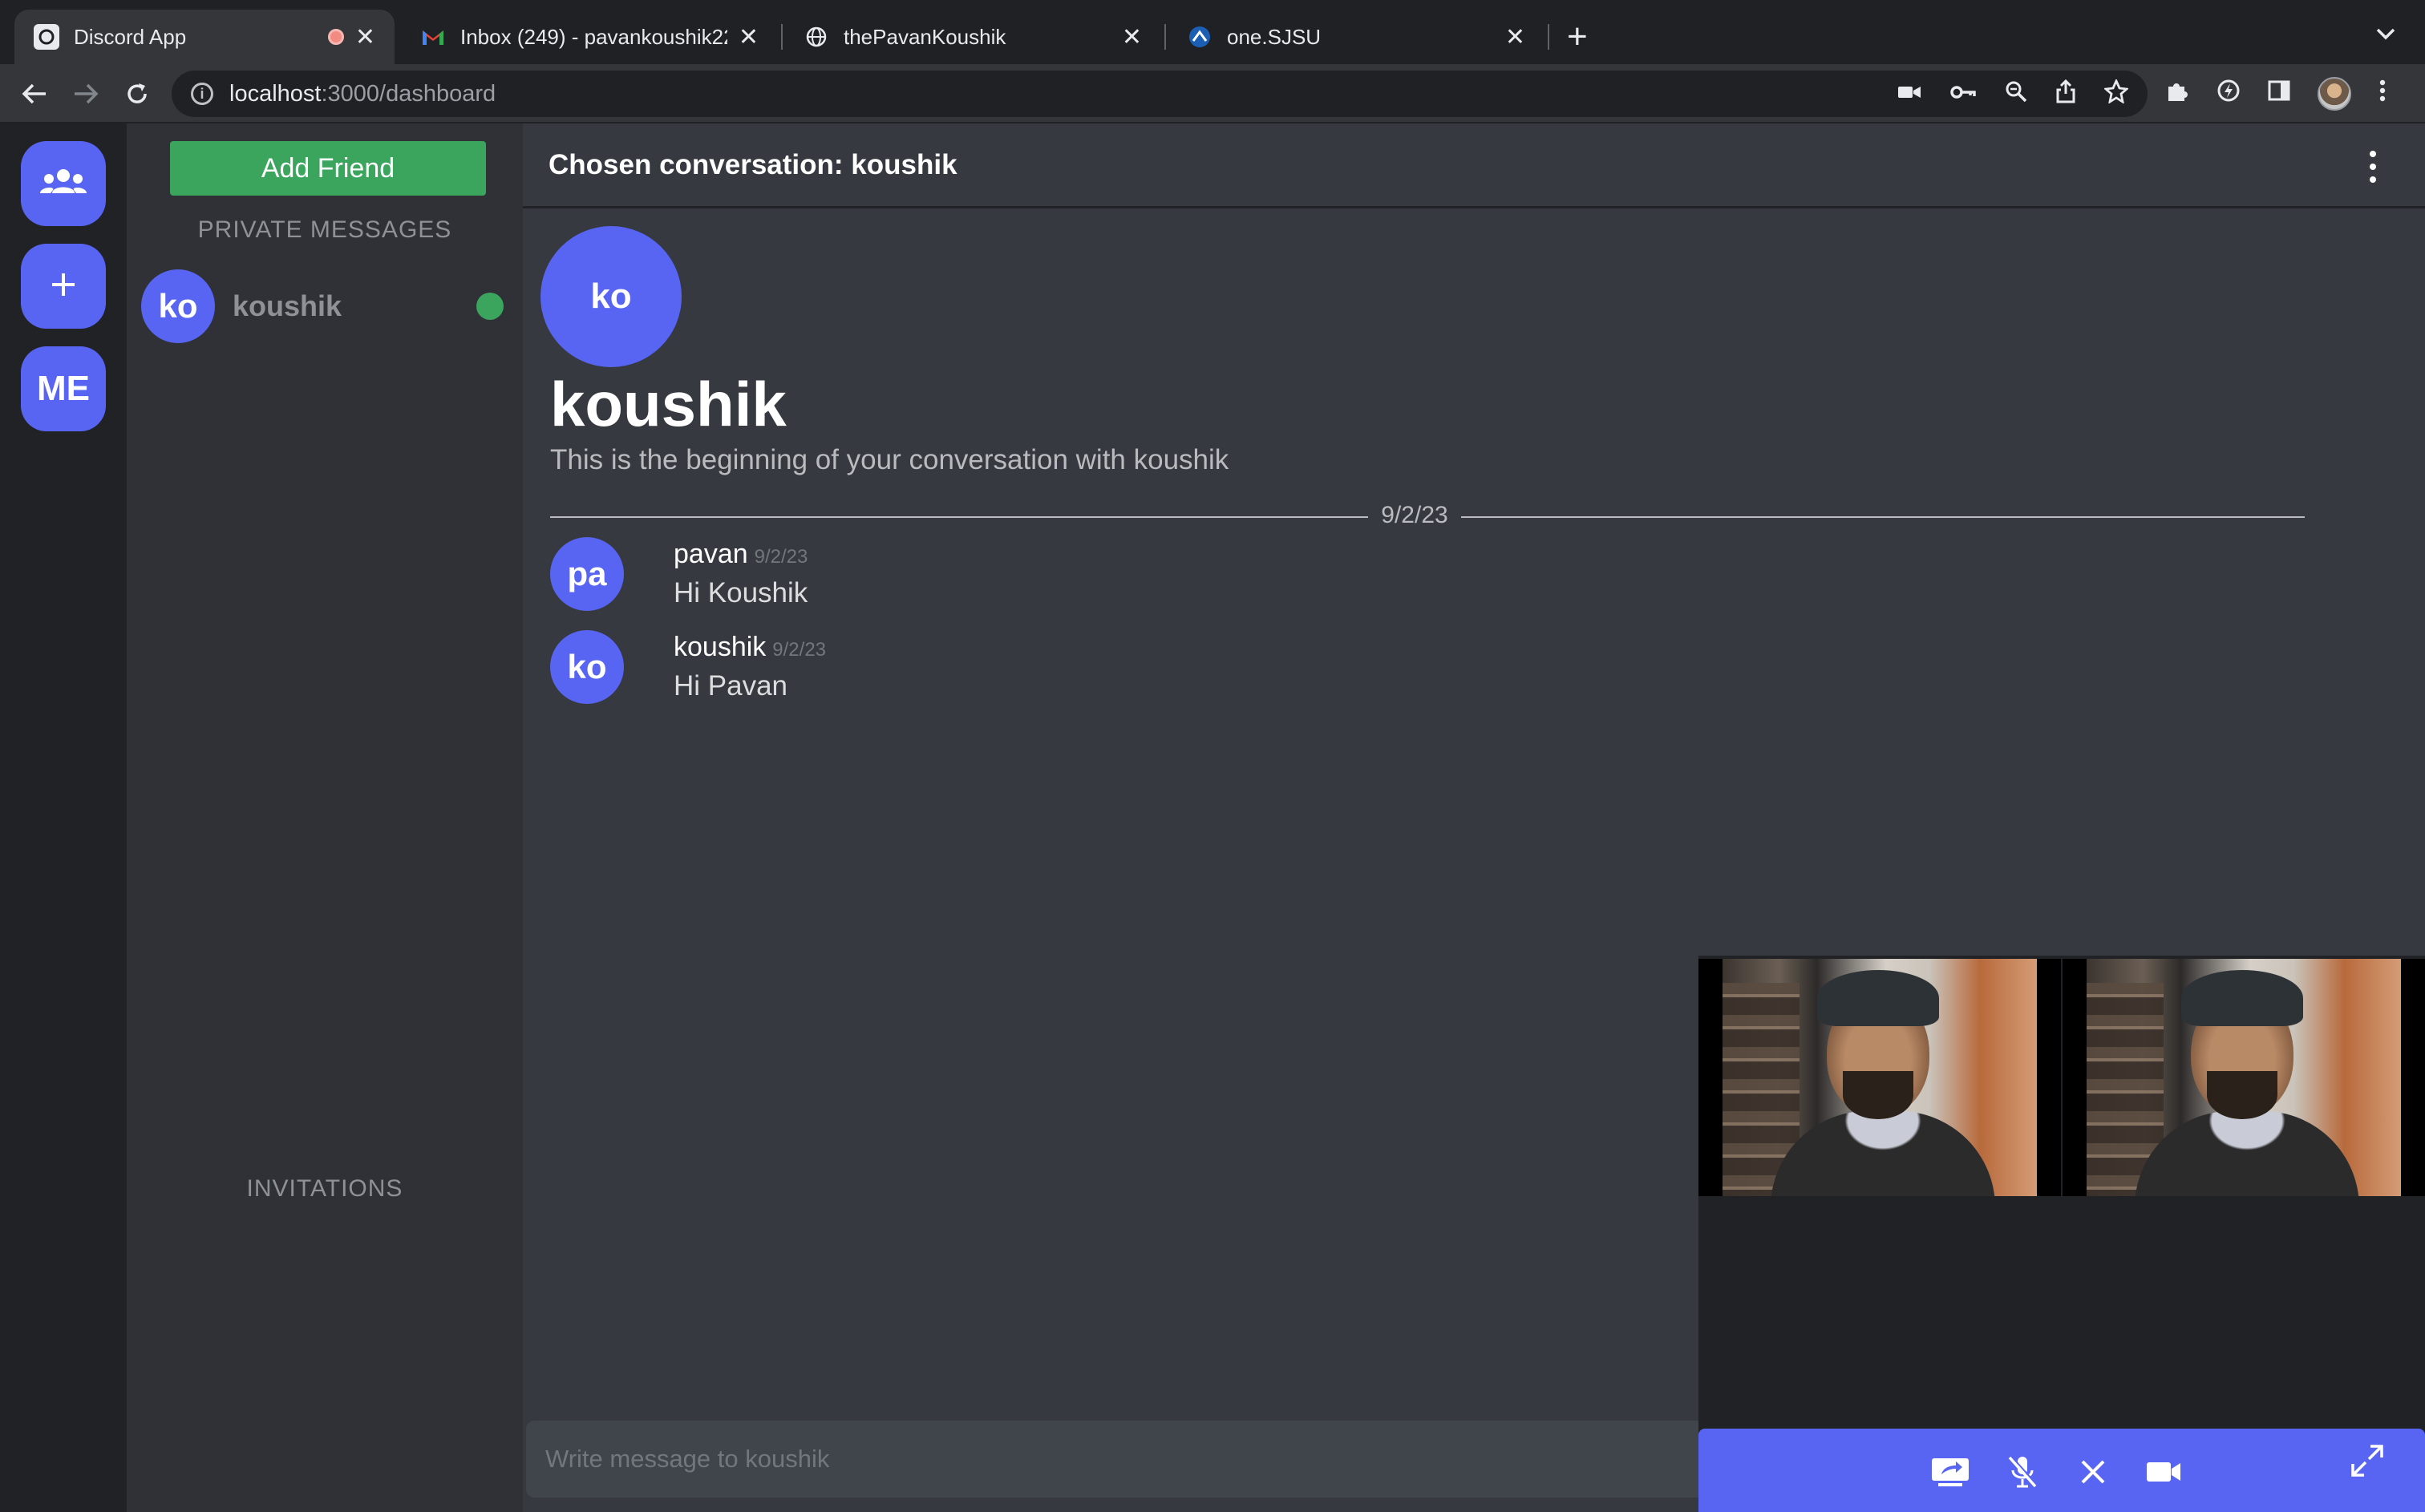  What do you see at coordinates (433, 37) in the screenshot?
I see `gmail-favicon-icon` at bounding box center [433, 37].